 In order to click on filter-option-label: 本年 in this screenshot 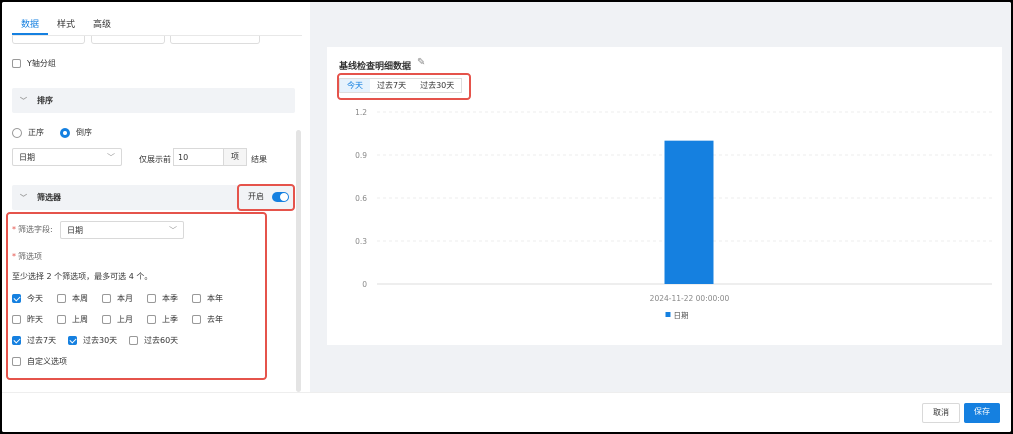, I will do `click(215, 298)`.